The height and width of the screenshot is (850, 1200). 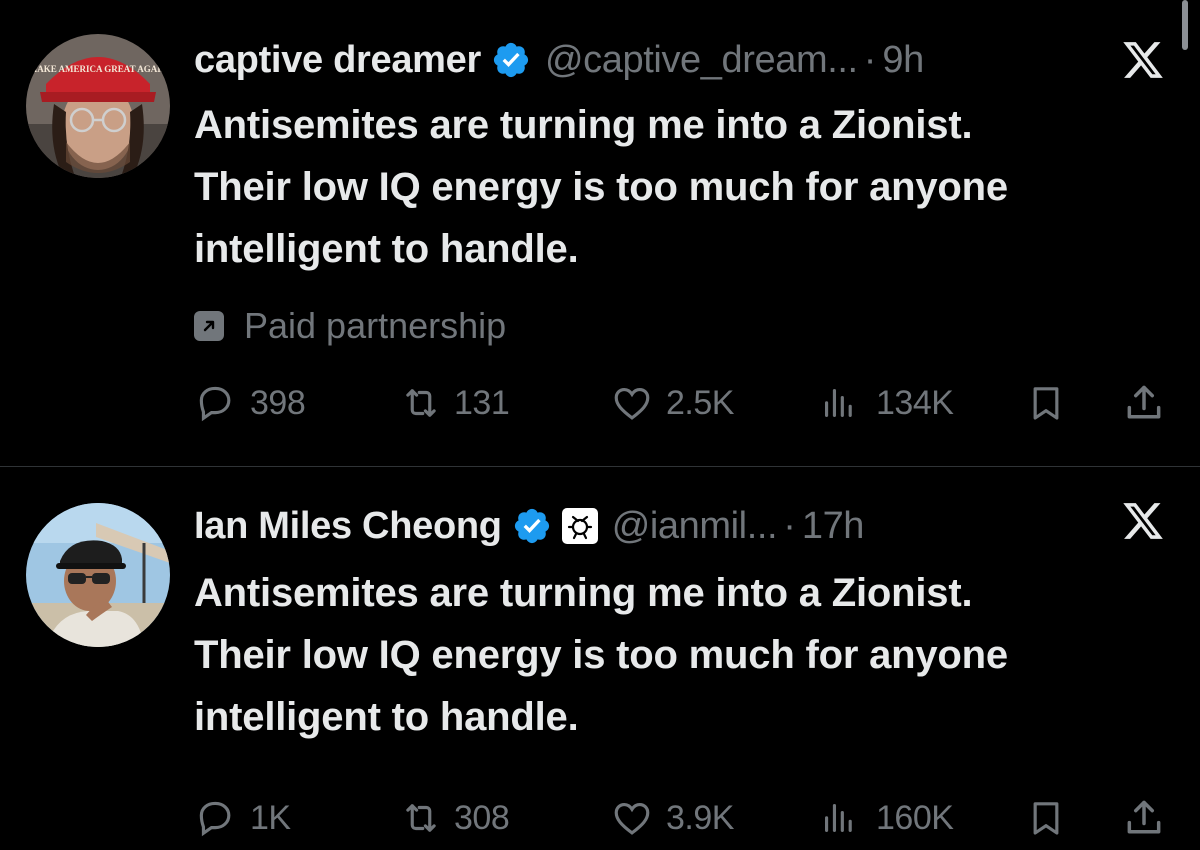 What do you see at coordinates (348, 526) in the screenshot?
I see `display-name: Ian Miles Cheong` at bounding box center [348, 526].